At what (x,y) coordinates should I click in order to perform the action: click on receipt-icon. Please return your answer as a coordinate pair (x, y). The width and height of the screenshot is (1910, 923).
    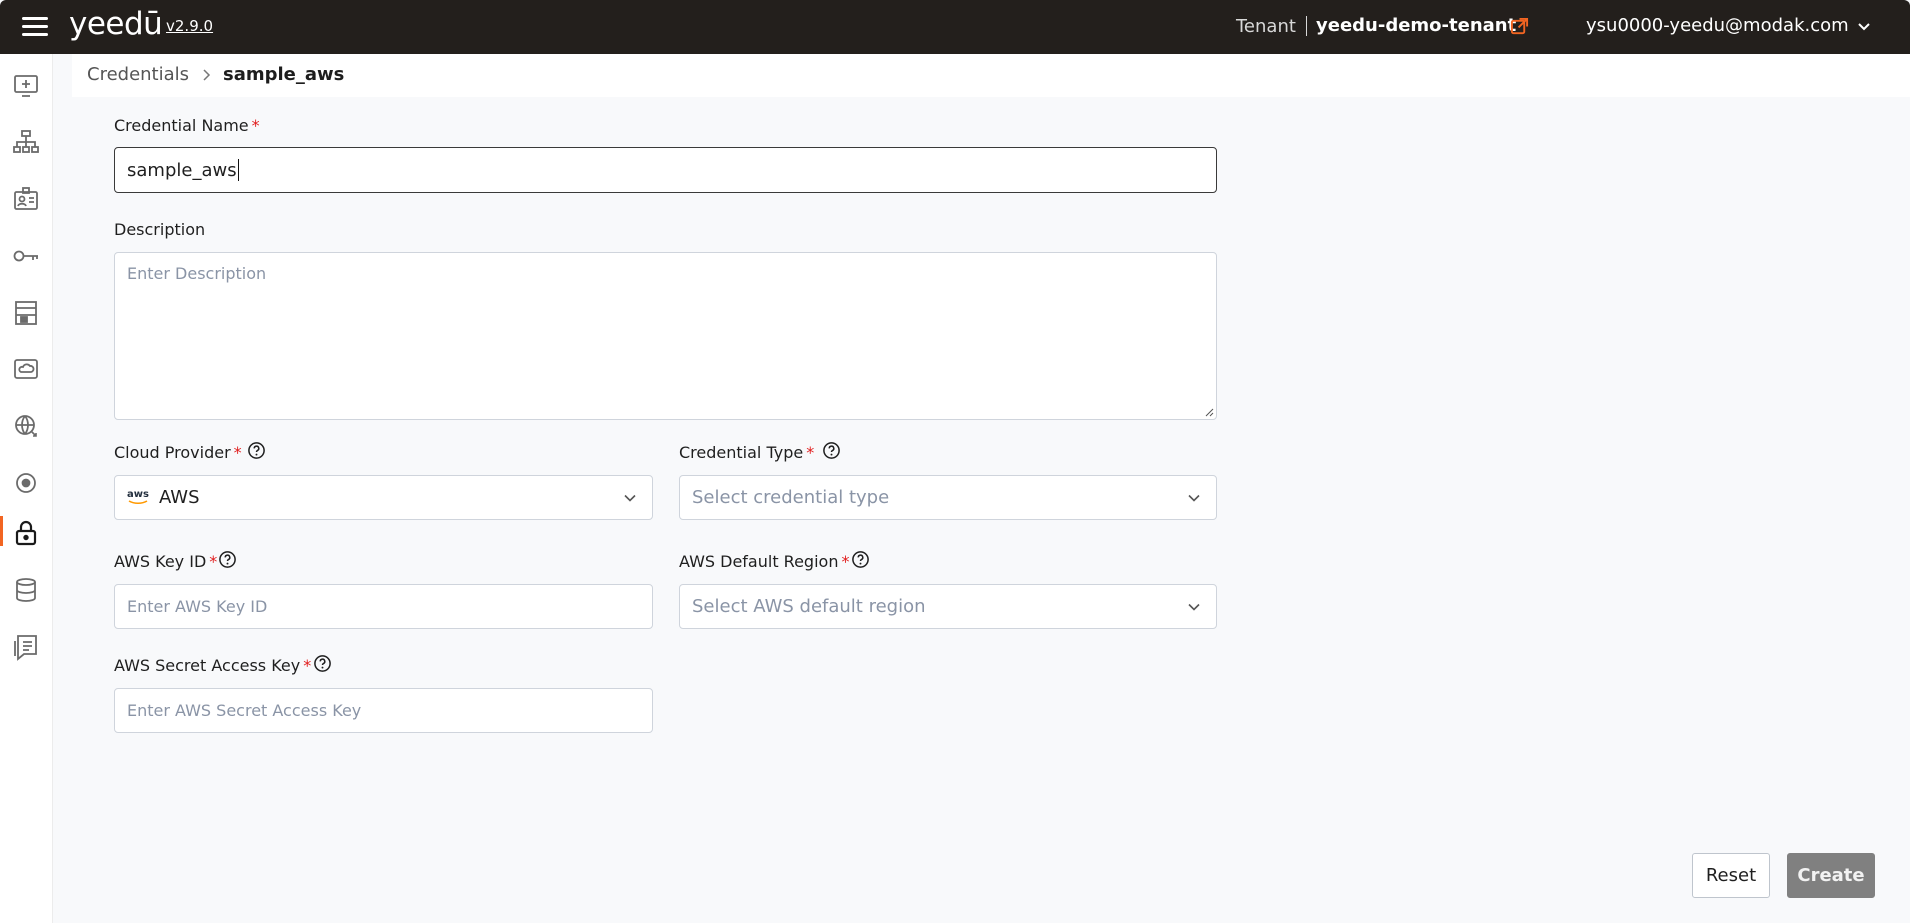
    Looking at the image, I should click on (25, 648).